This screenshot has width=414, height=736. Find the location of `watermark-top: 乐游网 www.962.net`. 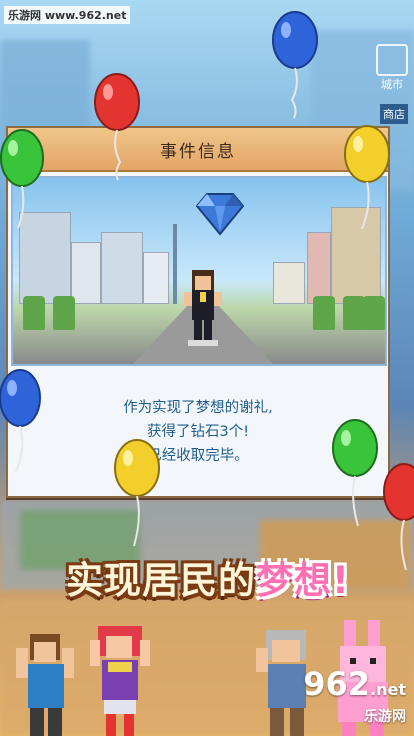

watermark-top: 乐游网 www.962.net is located at coordinates (67, 15).